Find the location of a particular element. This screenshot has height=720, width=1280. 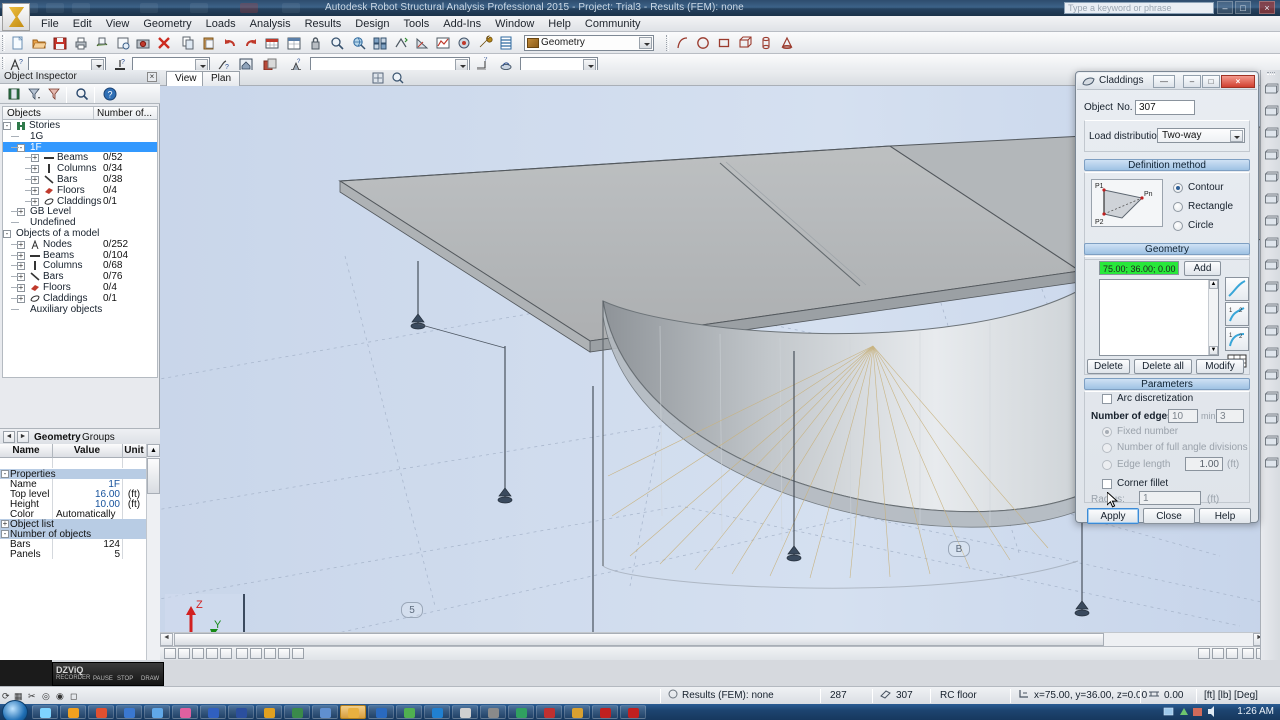

menu-item-analysis: Analysis is located at coordinates (270, 24).